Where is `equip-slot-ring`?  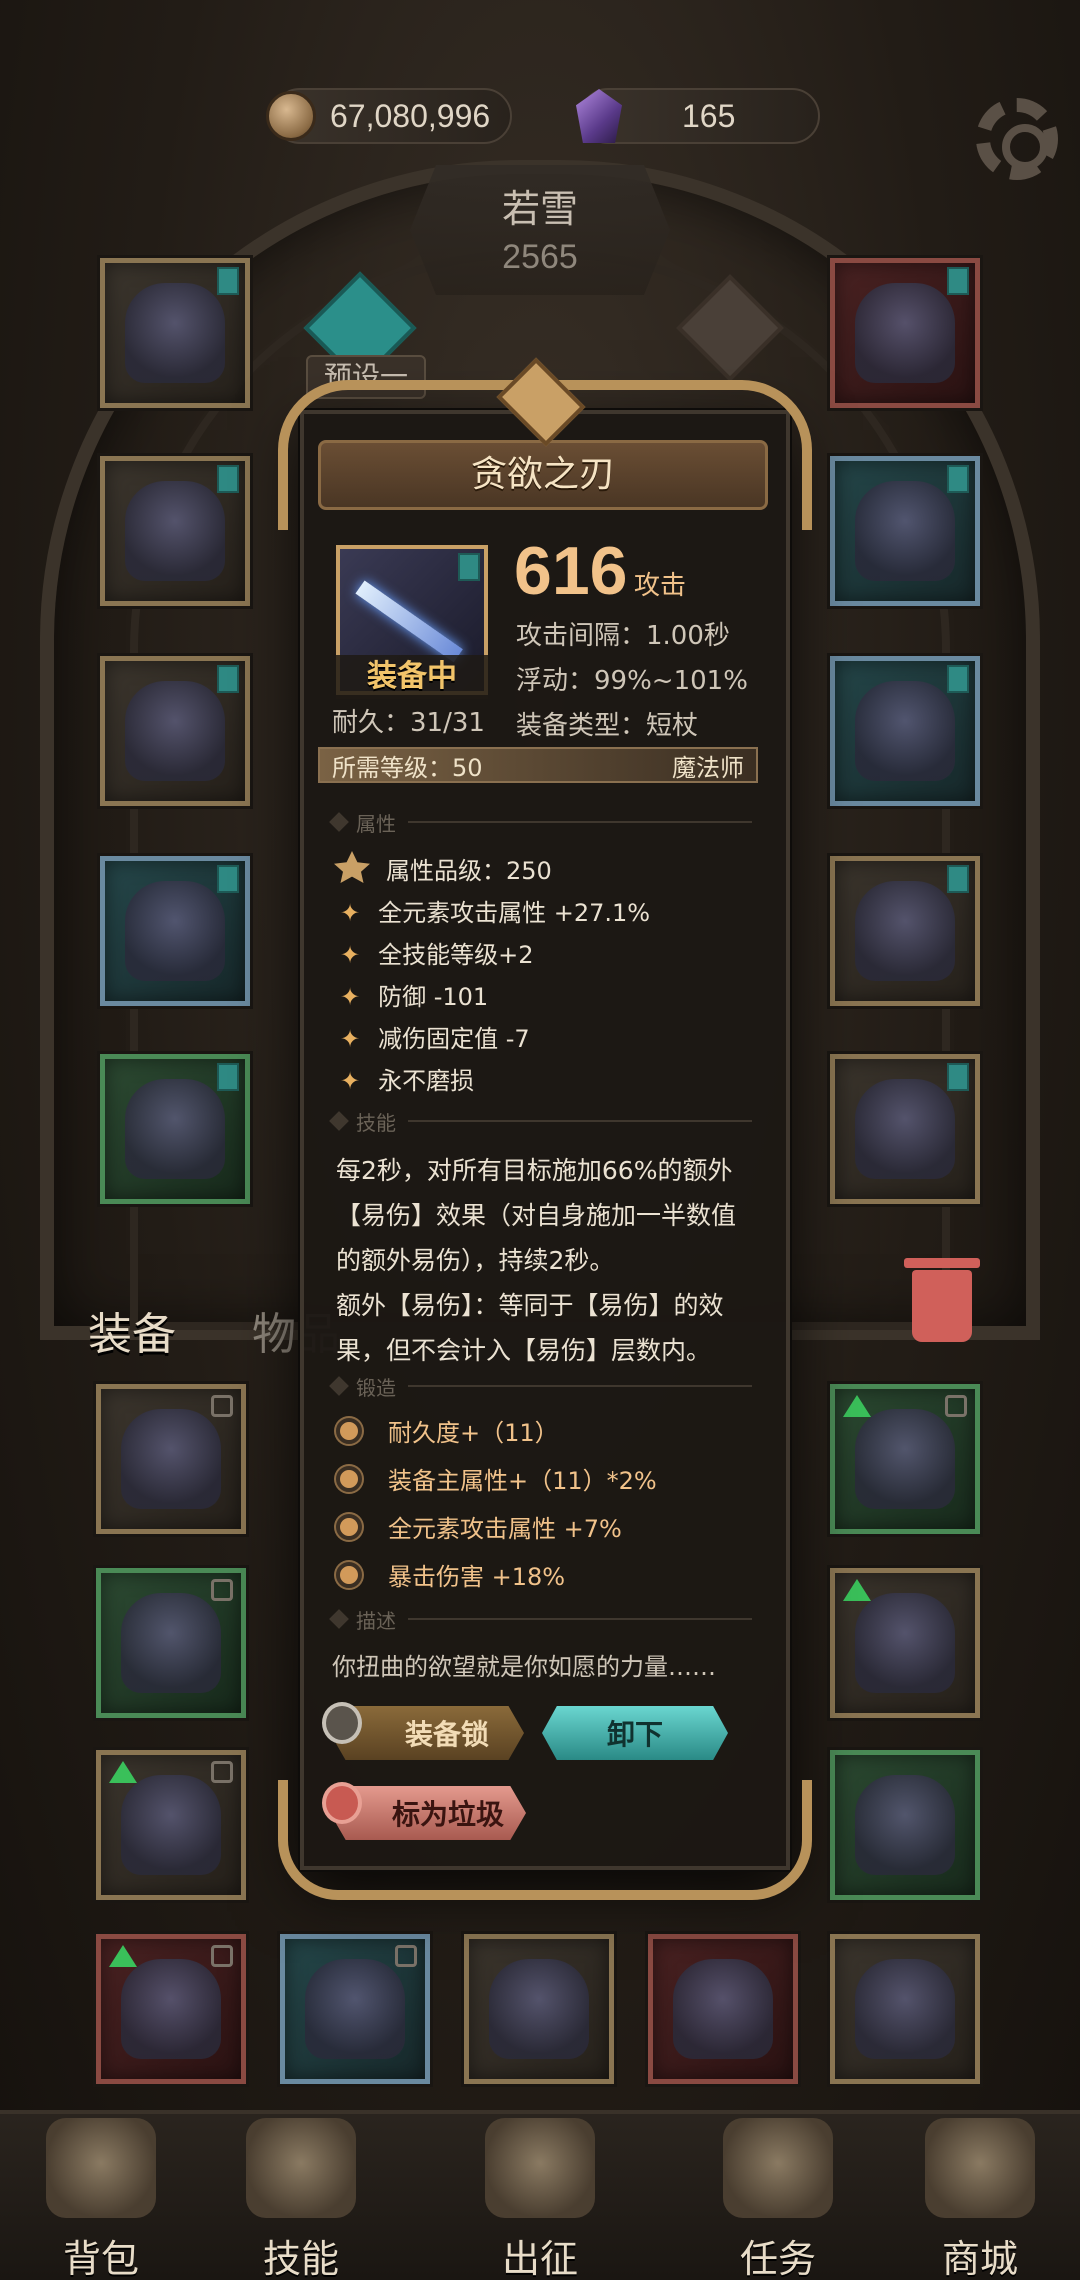 equip-slot-ring is located at coordinates (905, 731).